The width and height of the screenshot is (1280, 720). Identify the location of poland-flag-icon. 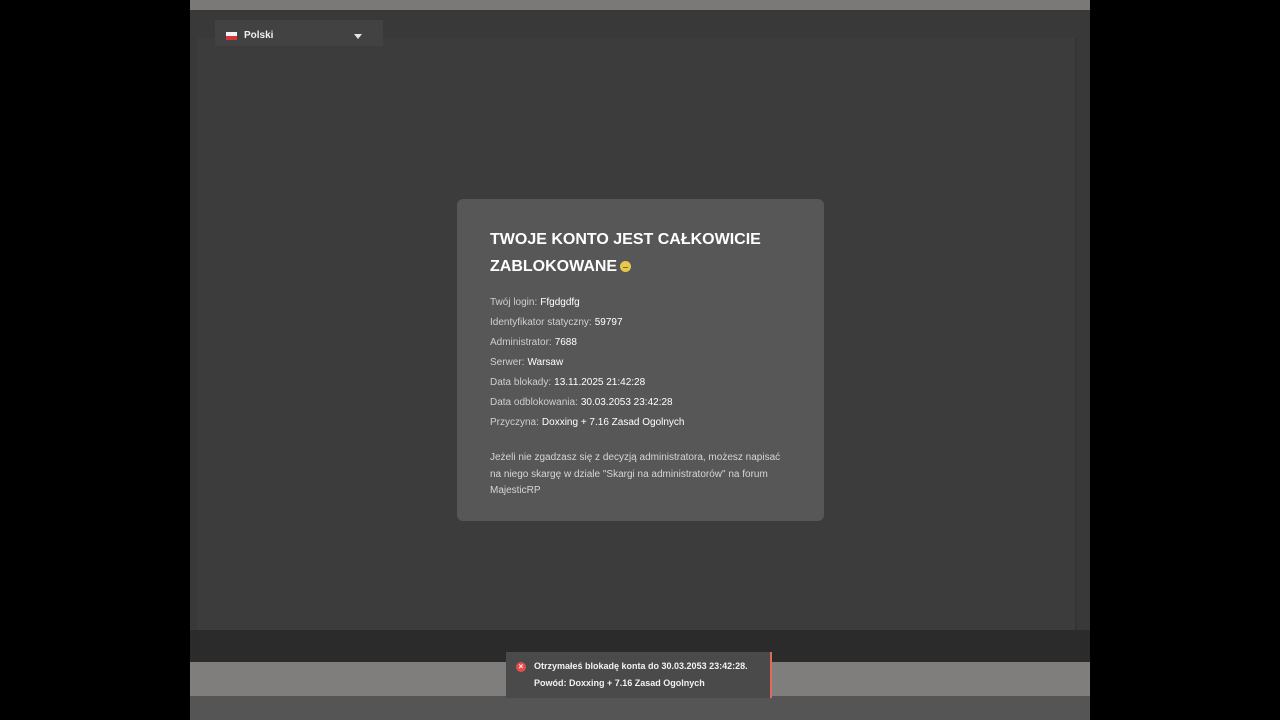
(231, 36).